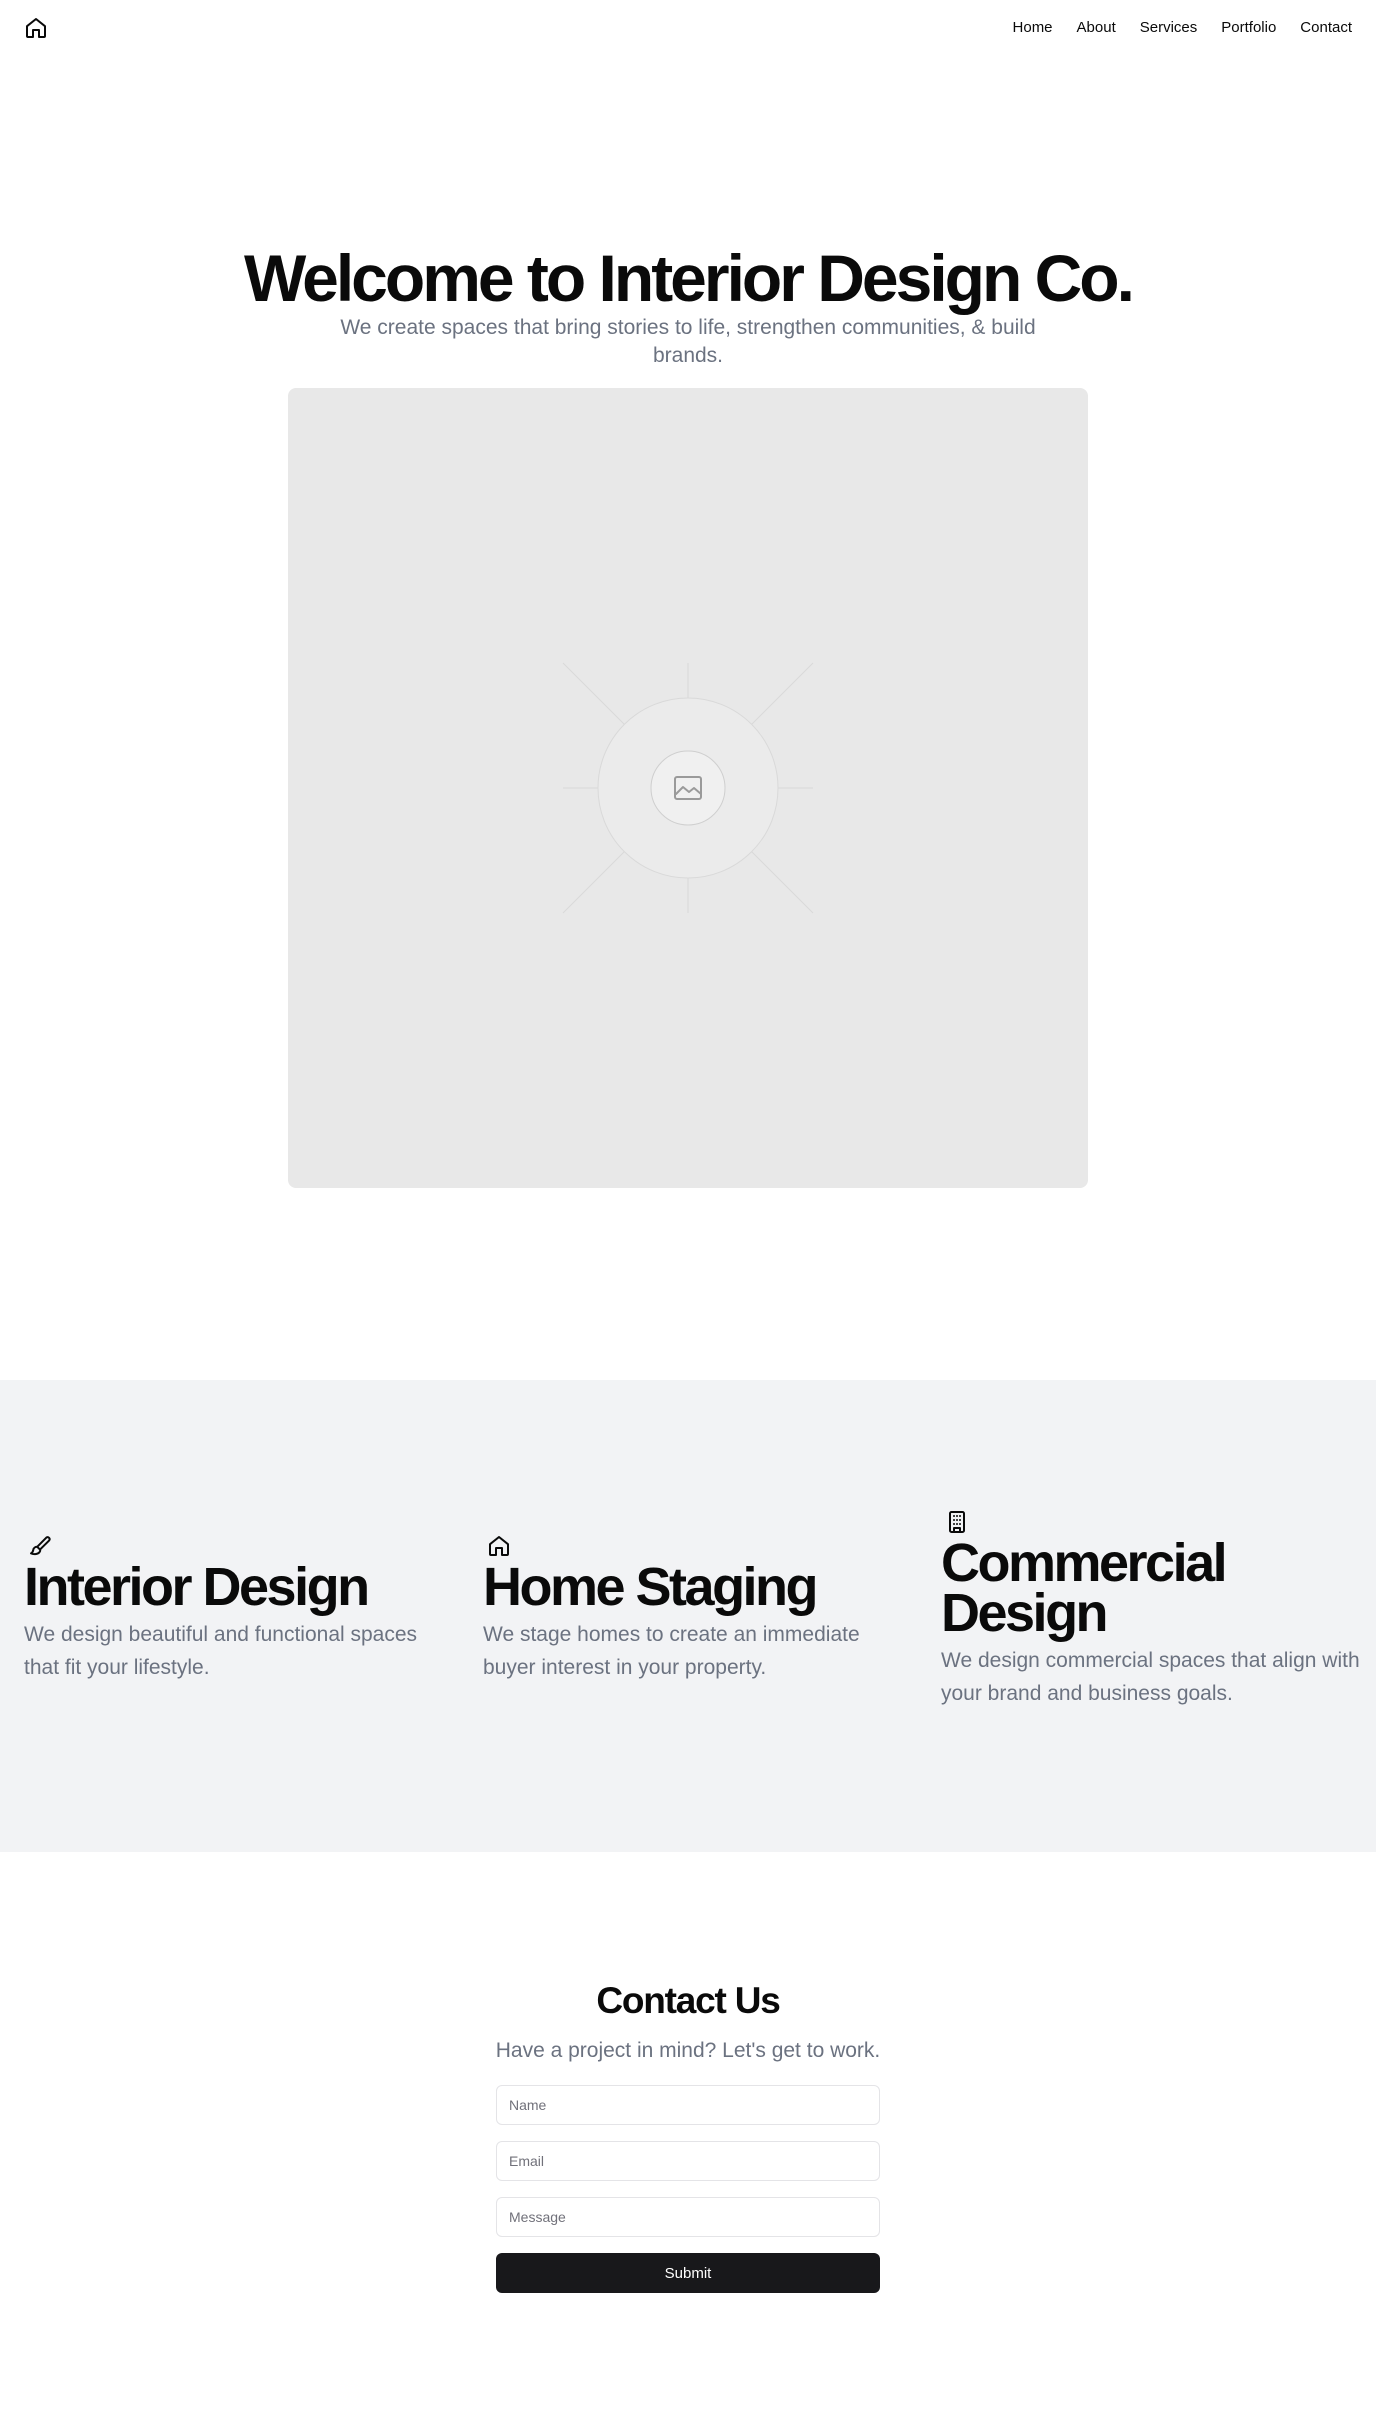 This screenshot has height=2421, width=1376. Describe the element at coordinates (1084, 1588) in the screenshot. I see `service-title: Commercial Design` at that location.